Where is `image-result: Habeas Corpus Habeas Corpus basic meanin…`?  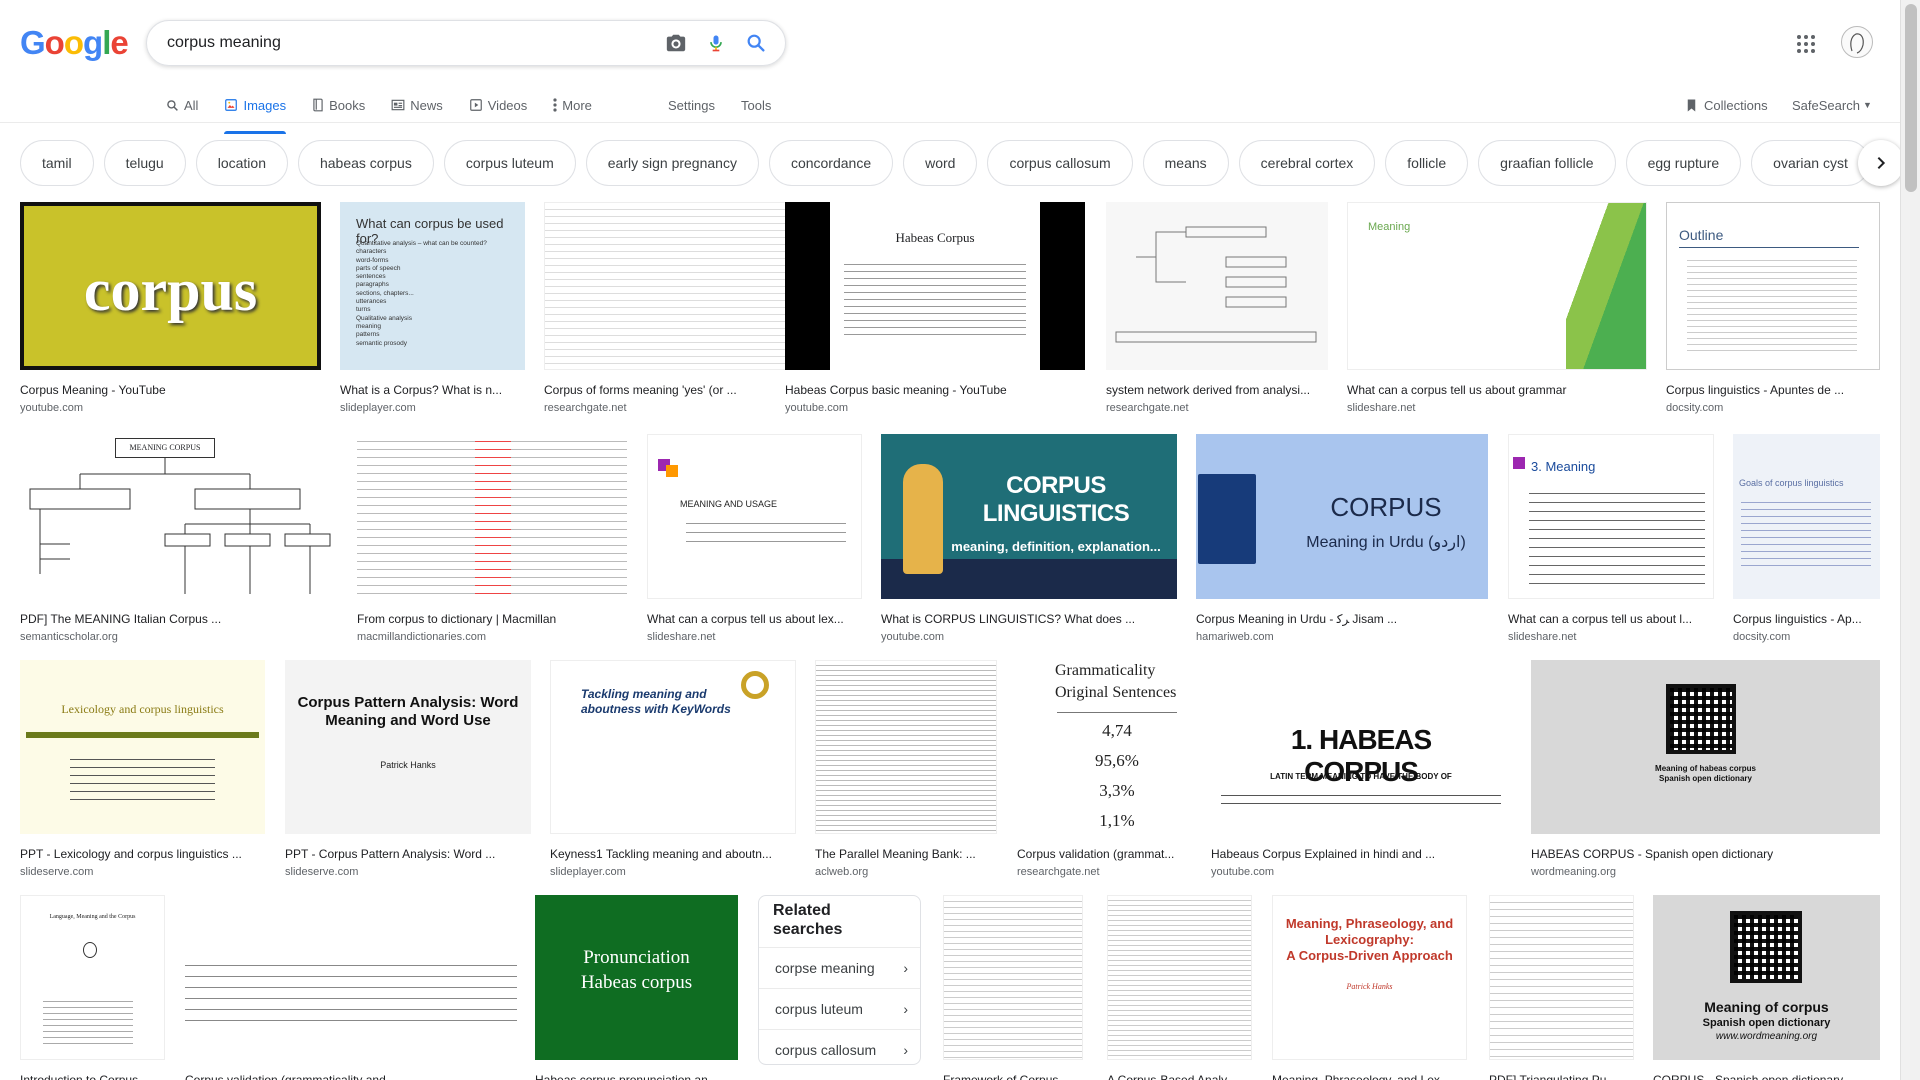
image-result: Habeas Corpus Habeas Corpus basic meanin… is located at coordinates (935, 308).